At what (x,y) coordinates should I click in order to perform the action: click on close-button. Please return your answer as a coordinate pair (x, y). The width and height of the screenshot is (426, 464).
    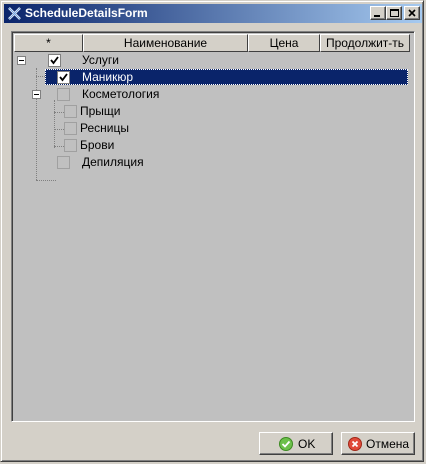
    Looking at the image, I should click on (412, 13).